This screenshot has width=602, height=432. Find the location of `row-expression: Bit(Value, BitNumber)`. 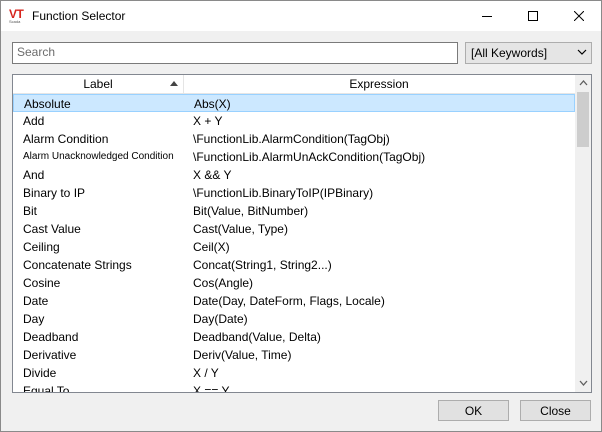

row-expression: Bit(Value, BitNumber) is located at coordinates (251, 211).